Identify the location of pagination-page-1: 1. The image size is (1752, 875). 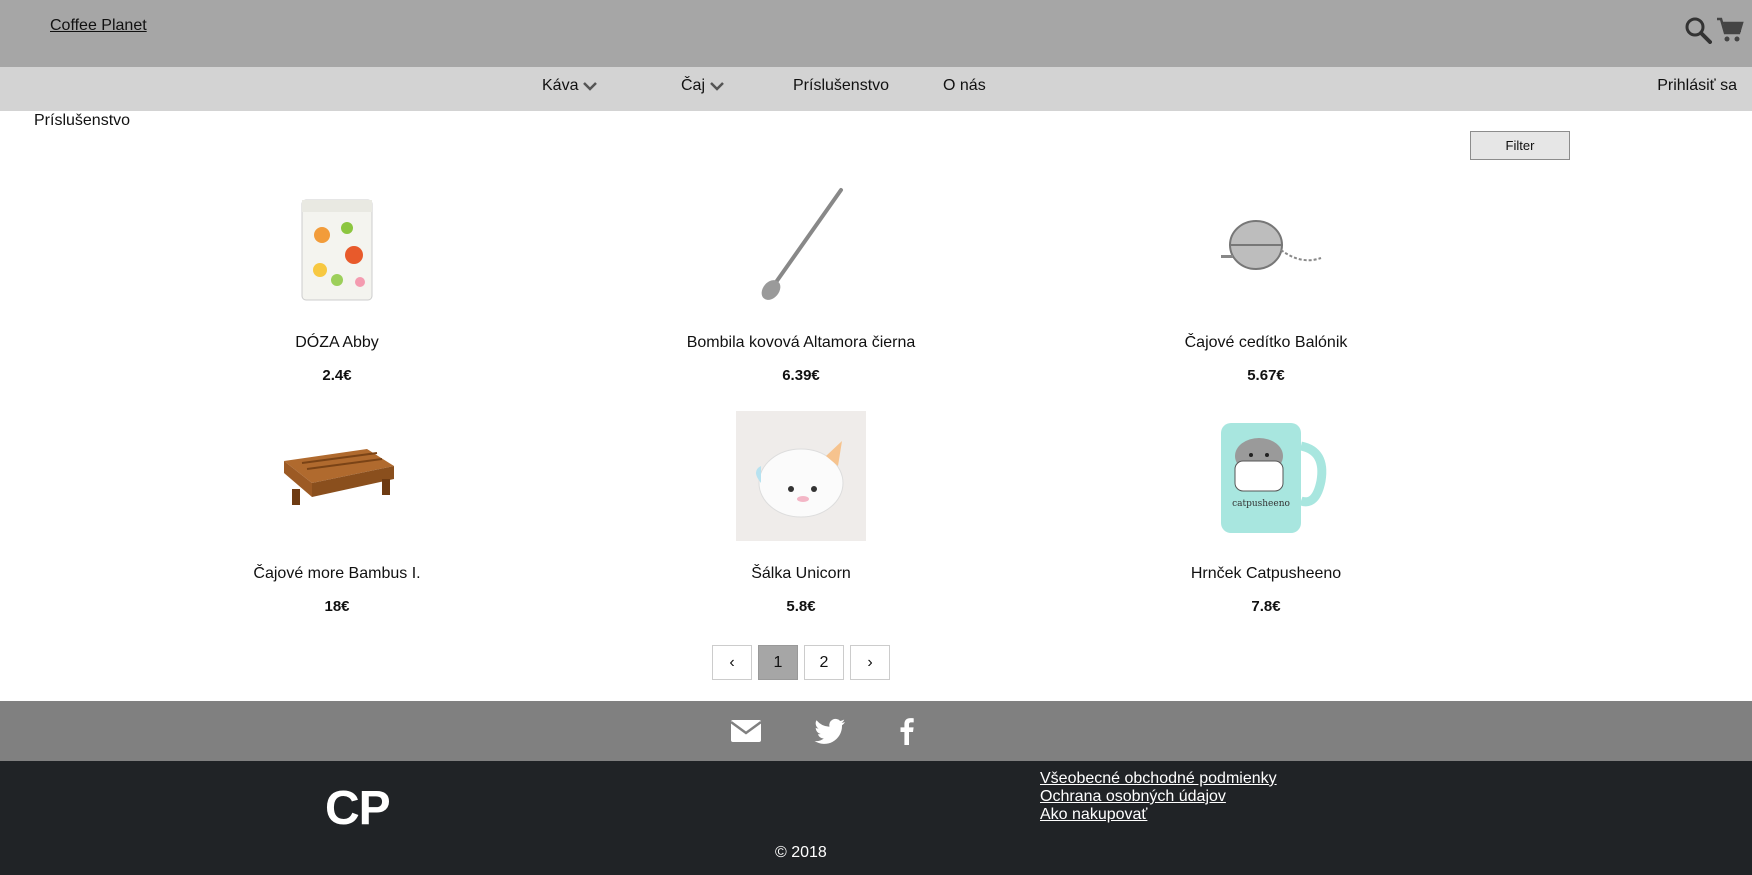
(778, 662).